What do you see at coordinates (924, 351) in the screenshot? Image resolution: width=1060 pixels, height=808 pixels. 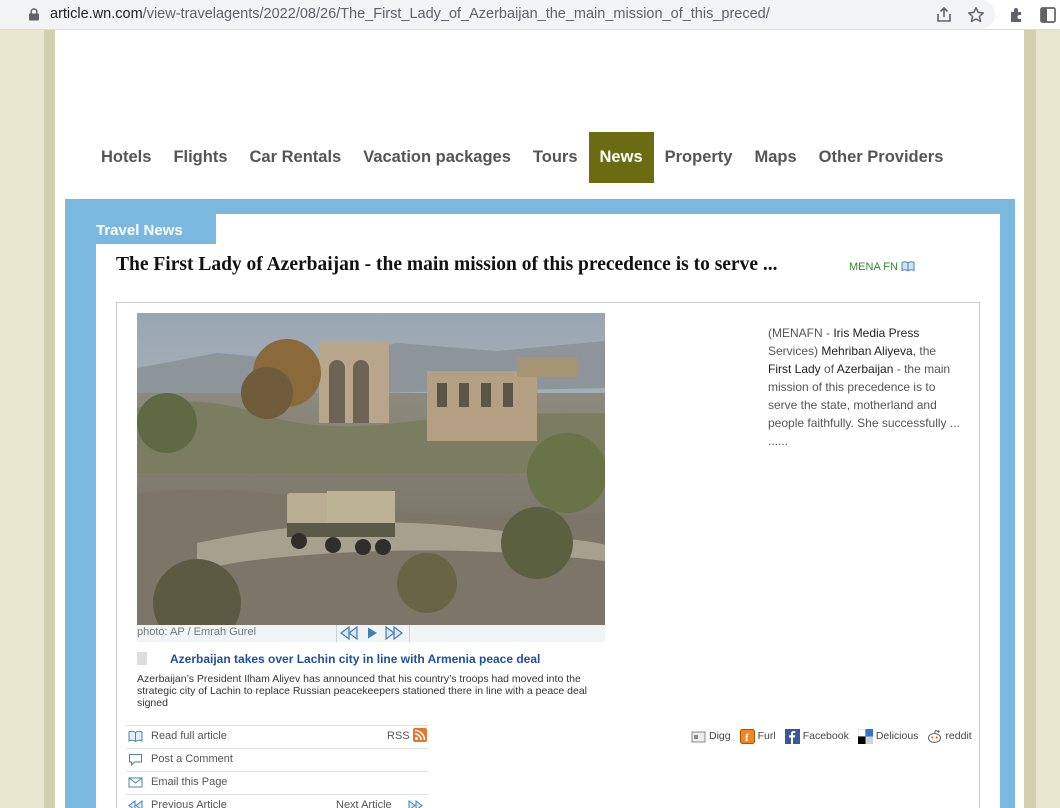 I see `summary-part: , the` at bounding box center [924, 351].